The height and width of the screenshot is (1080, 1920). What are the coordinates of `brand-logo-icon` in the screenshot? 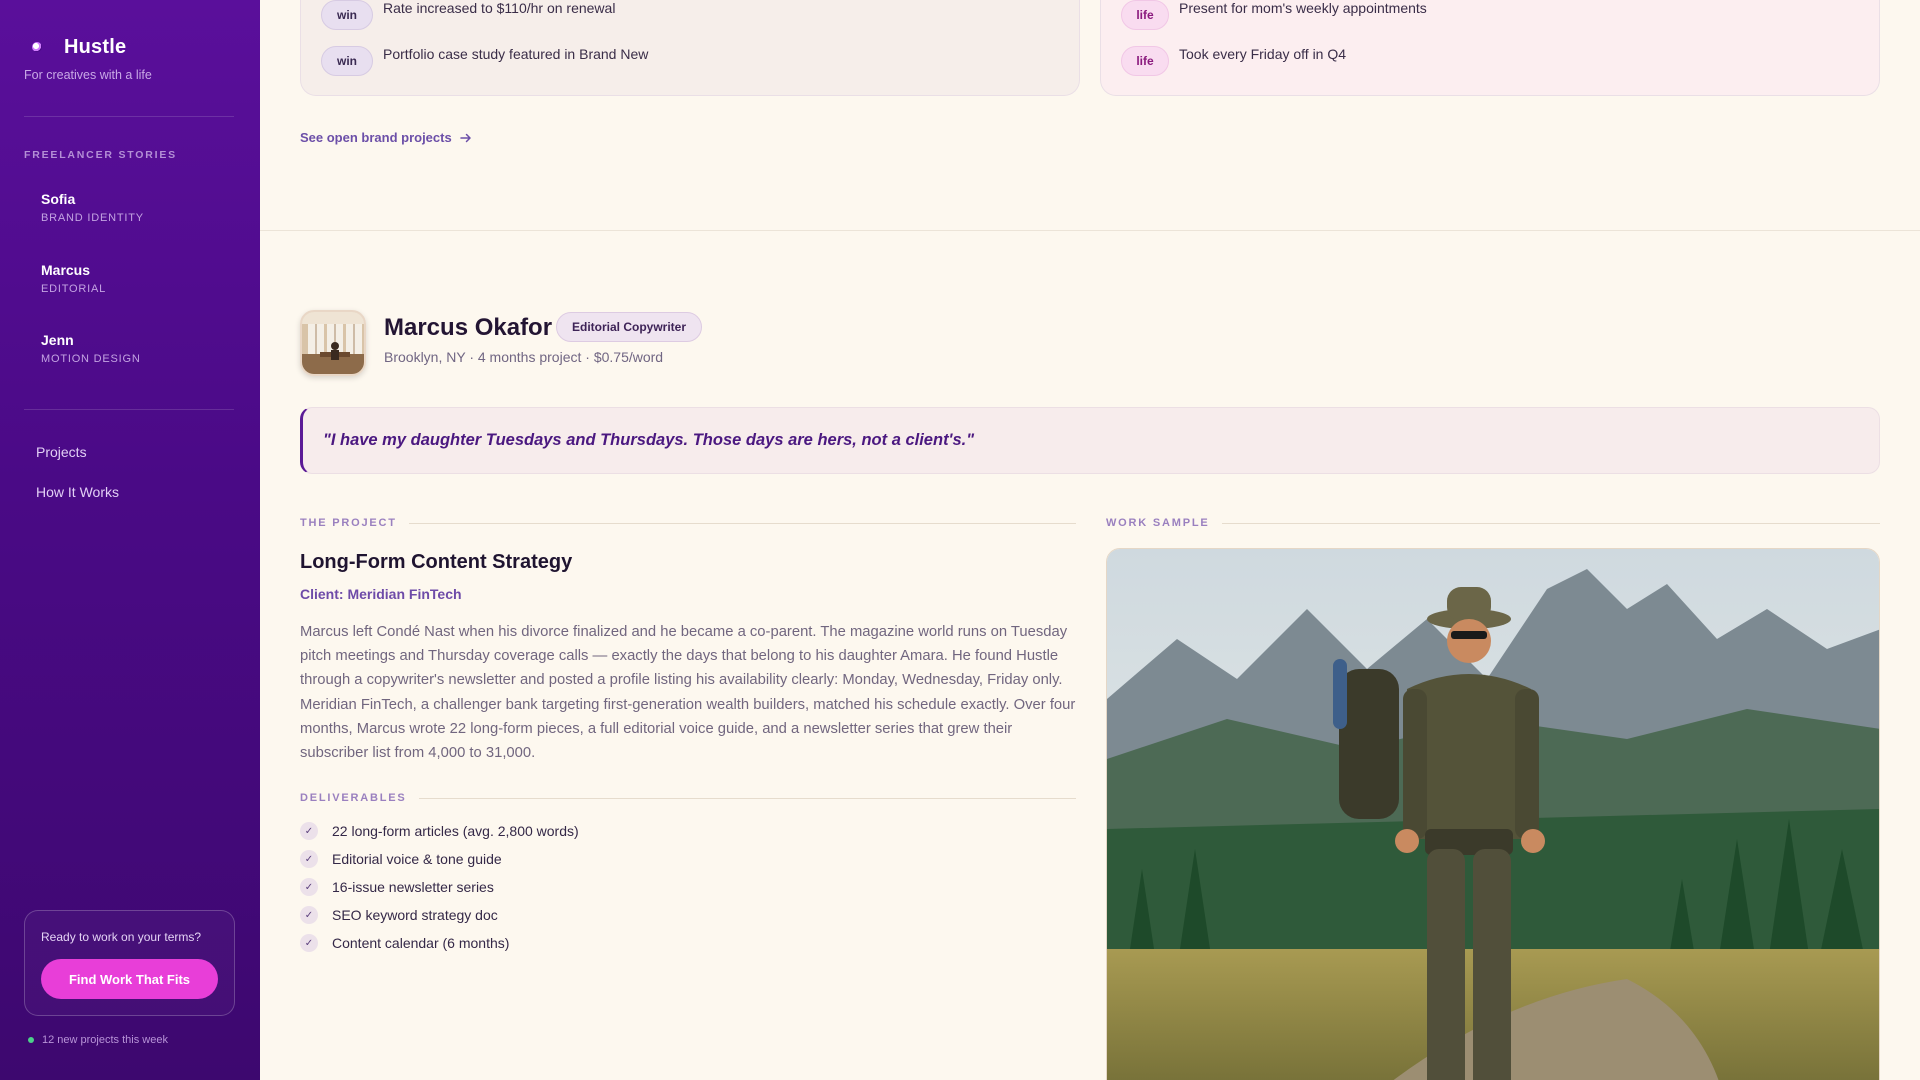 It's located at (37, 47).